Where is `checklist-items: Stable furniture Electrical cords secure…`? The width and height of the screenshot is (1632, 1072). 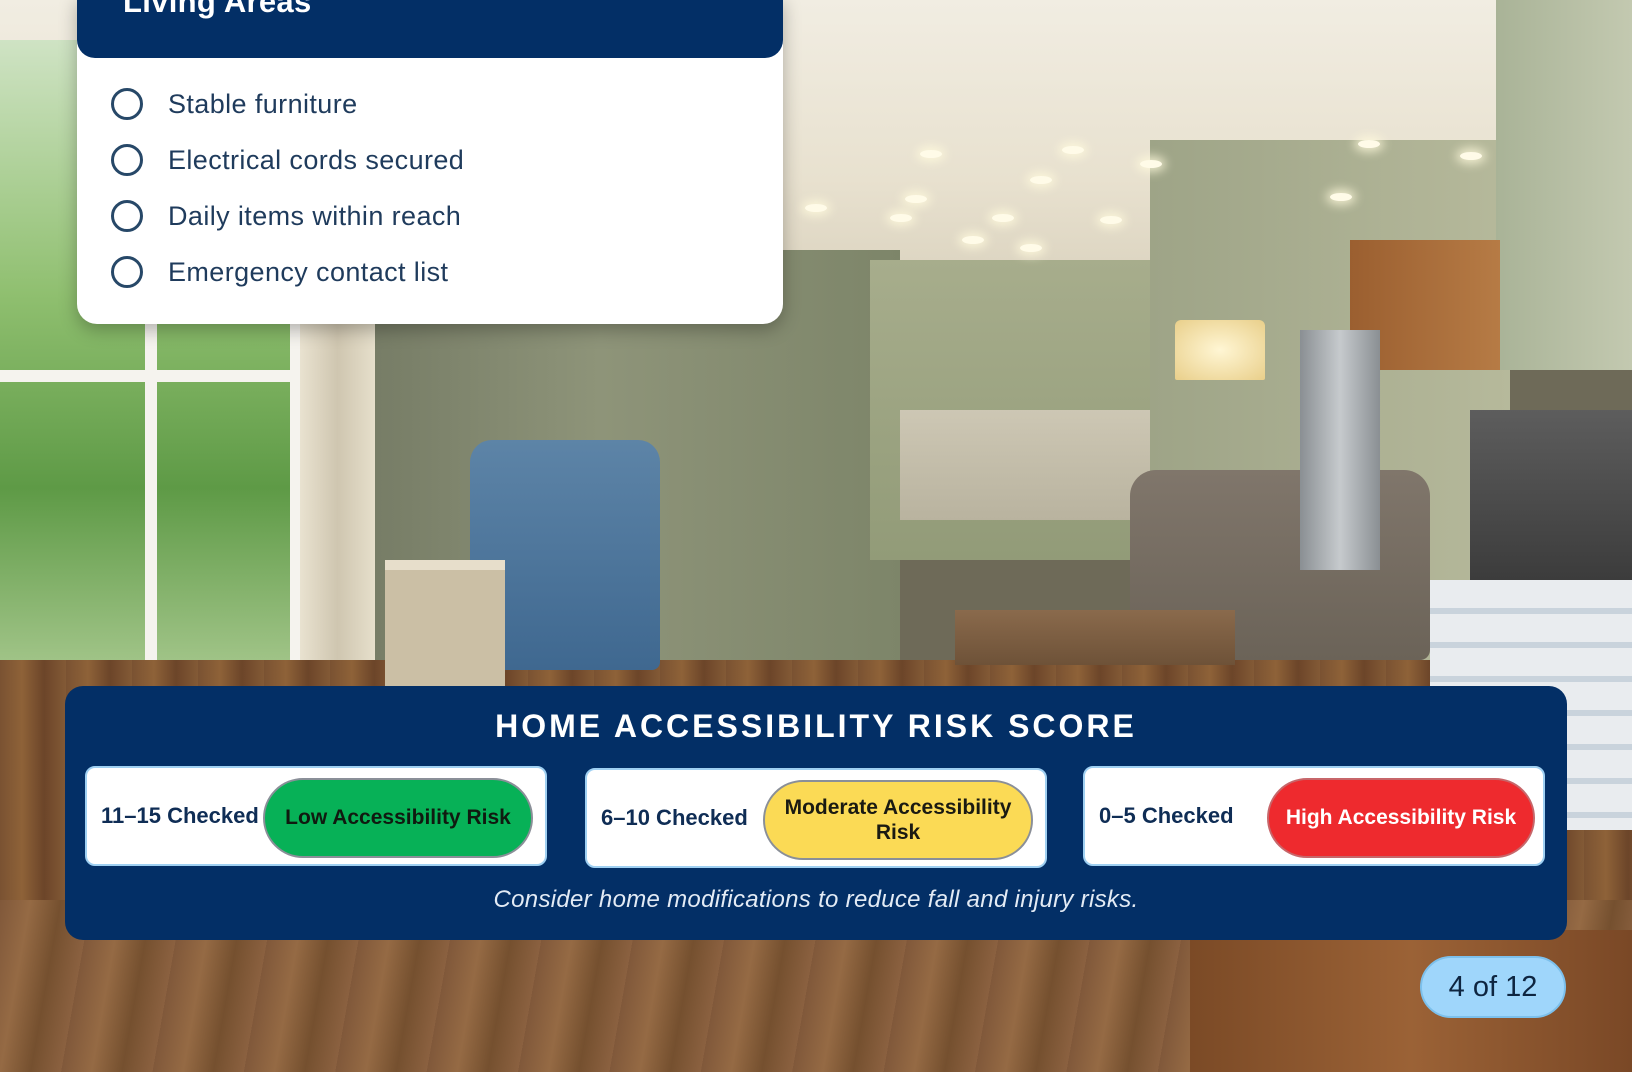
checklist-items: Stable furniture Electrical cords secure… is located at coordinates (287, 188).